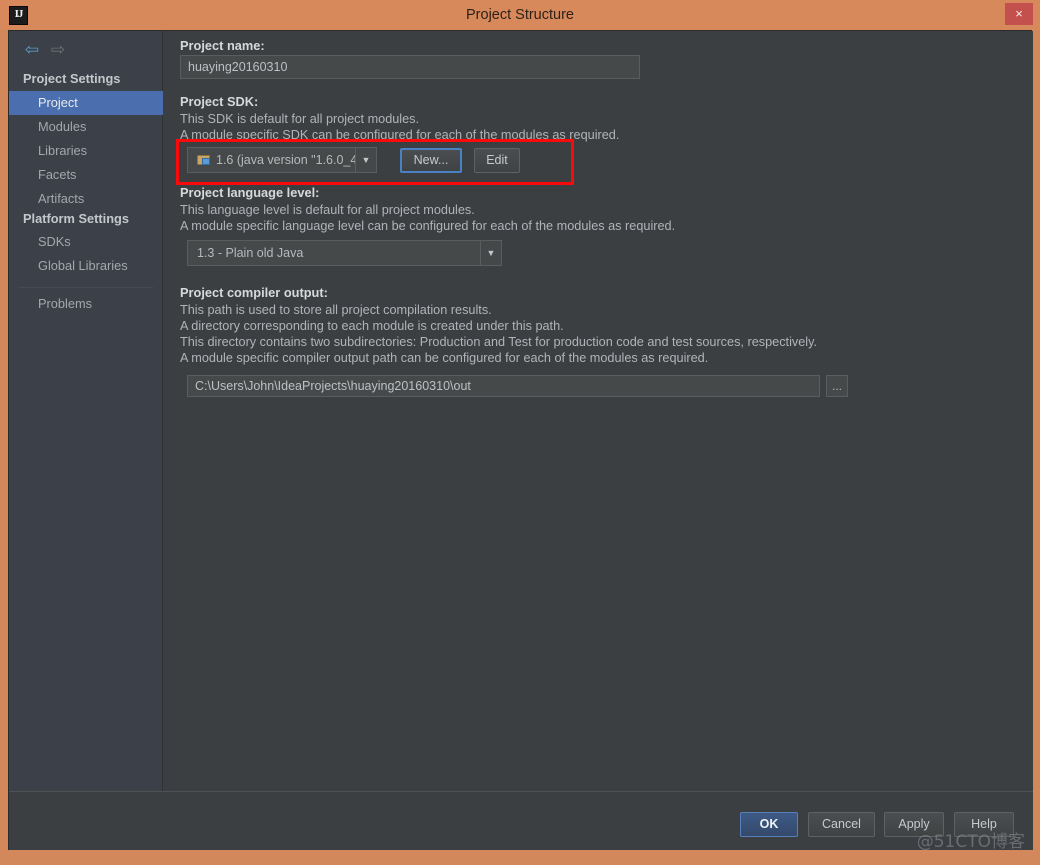  I want to click on navigation-arrows: ⇦ ⇨, so click(49, 50).